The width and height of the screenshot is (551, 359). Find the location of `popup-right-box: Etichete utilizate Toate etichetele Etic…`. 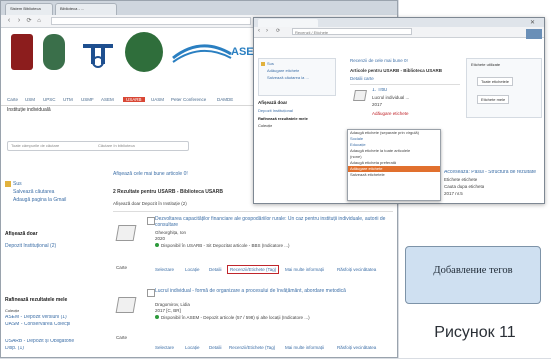

popup-right-box: Etichete utilizate Toate etichetele Etic… is located at coordinates (504, 88).